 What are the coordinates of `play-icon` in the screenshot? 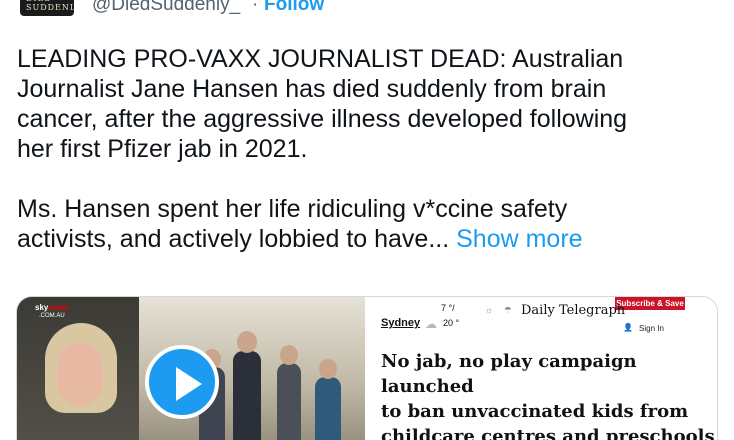 It's located at (189, 384).